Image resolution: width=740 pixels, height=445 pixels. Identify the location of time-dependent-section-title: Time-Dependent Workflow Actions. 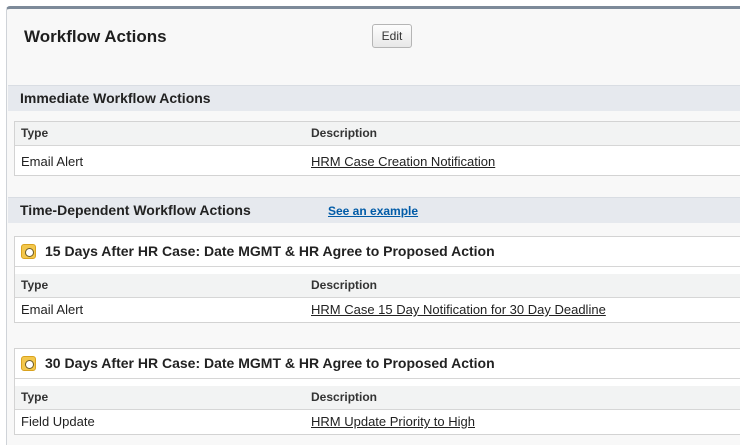
(135, 210).